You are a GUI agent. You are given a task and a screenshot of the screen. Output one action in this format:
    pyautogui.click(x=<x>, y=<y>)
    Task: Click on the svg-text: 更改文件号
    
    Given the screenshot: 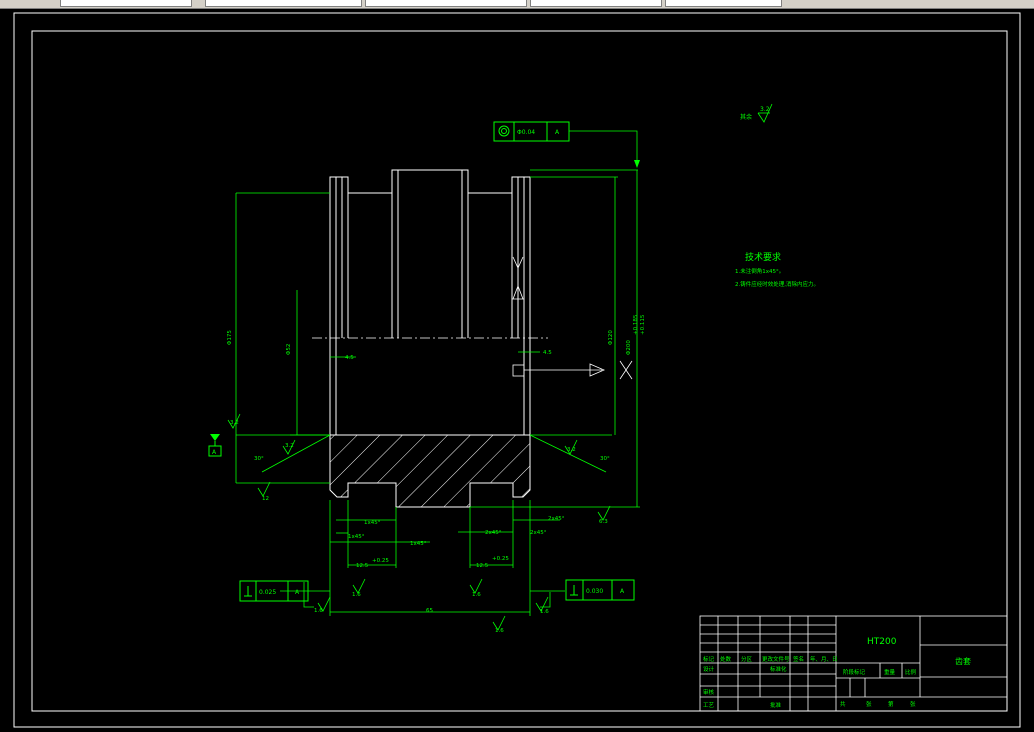 What is the action you would take?
    pyautogui.click(x=776, y=659)
    